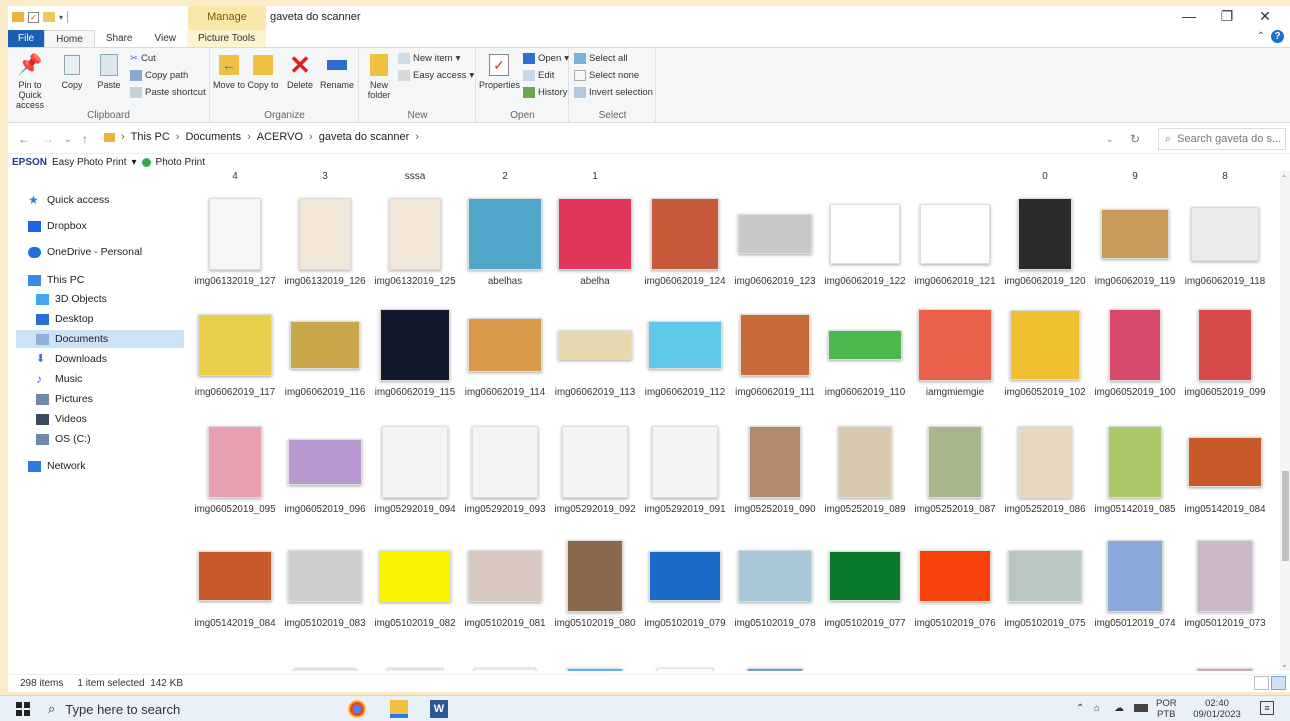 The height and width of the screenshot is (721, 1290). What do you see at coordinates (92, 419) in the screenshot?
I see `nav-item-videos: Videos` at bounding box center [92, 419].